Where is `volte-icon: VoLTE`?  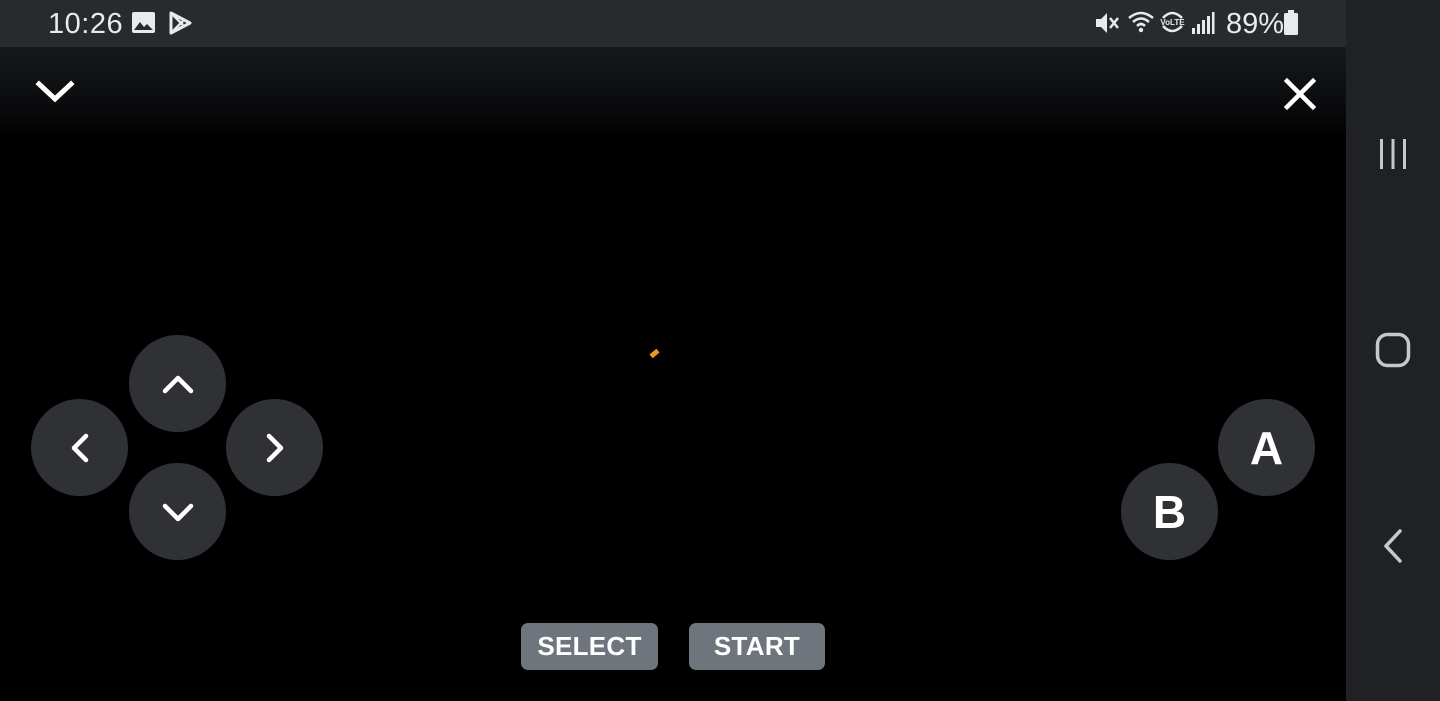
volte-icon: VoLTE is located at coordinates (1172, 24).